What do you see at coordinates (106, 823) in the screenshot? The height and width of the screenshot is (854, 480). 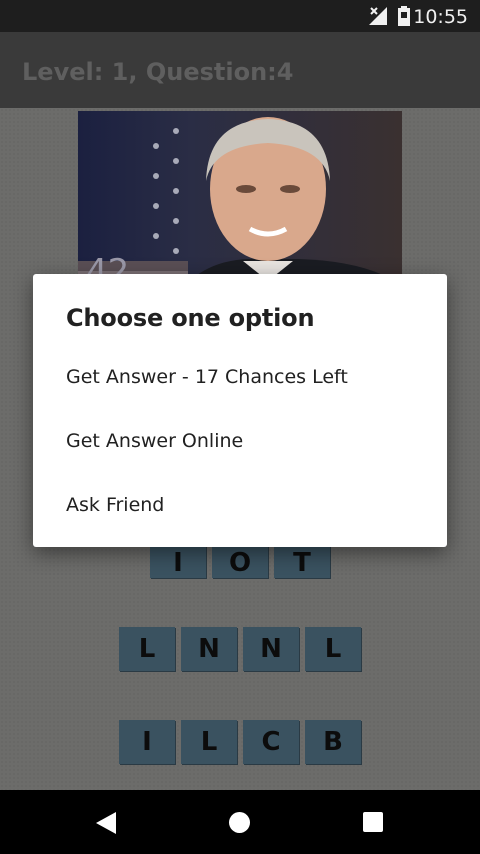 I see `back-icon` at bounding box center [106, 823].